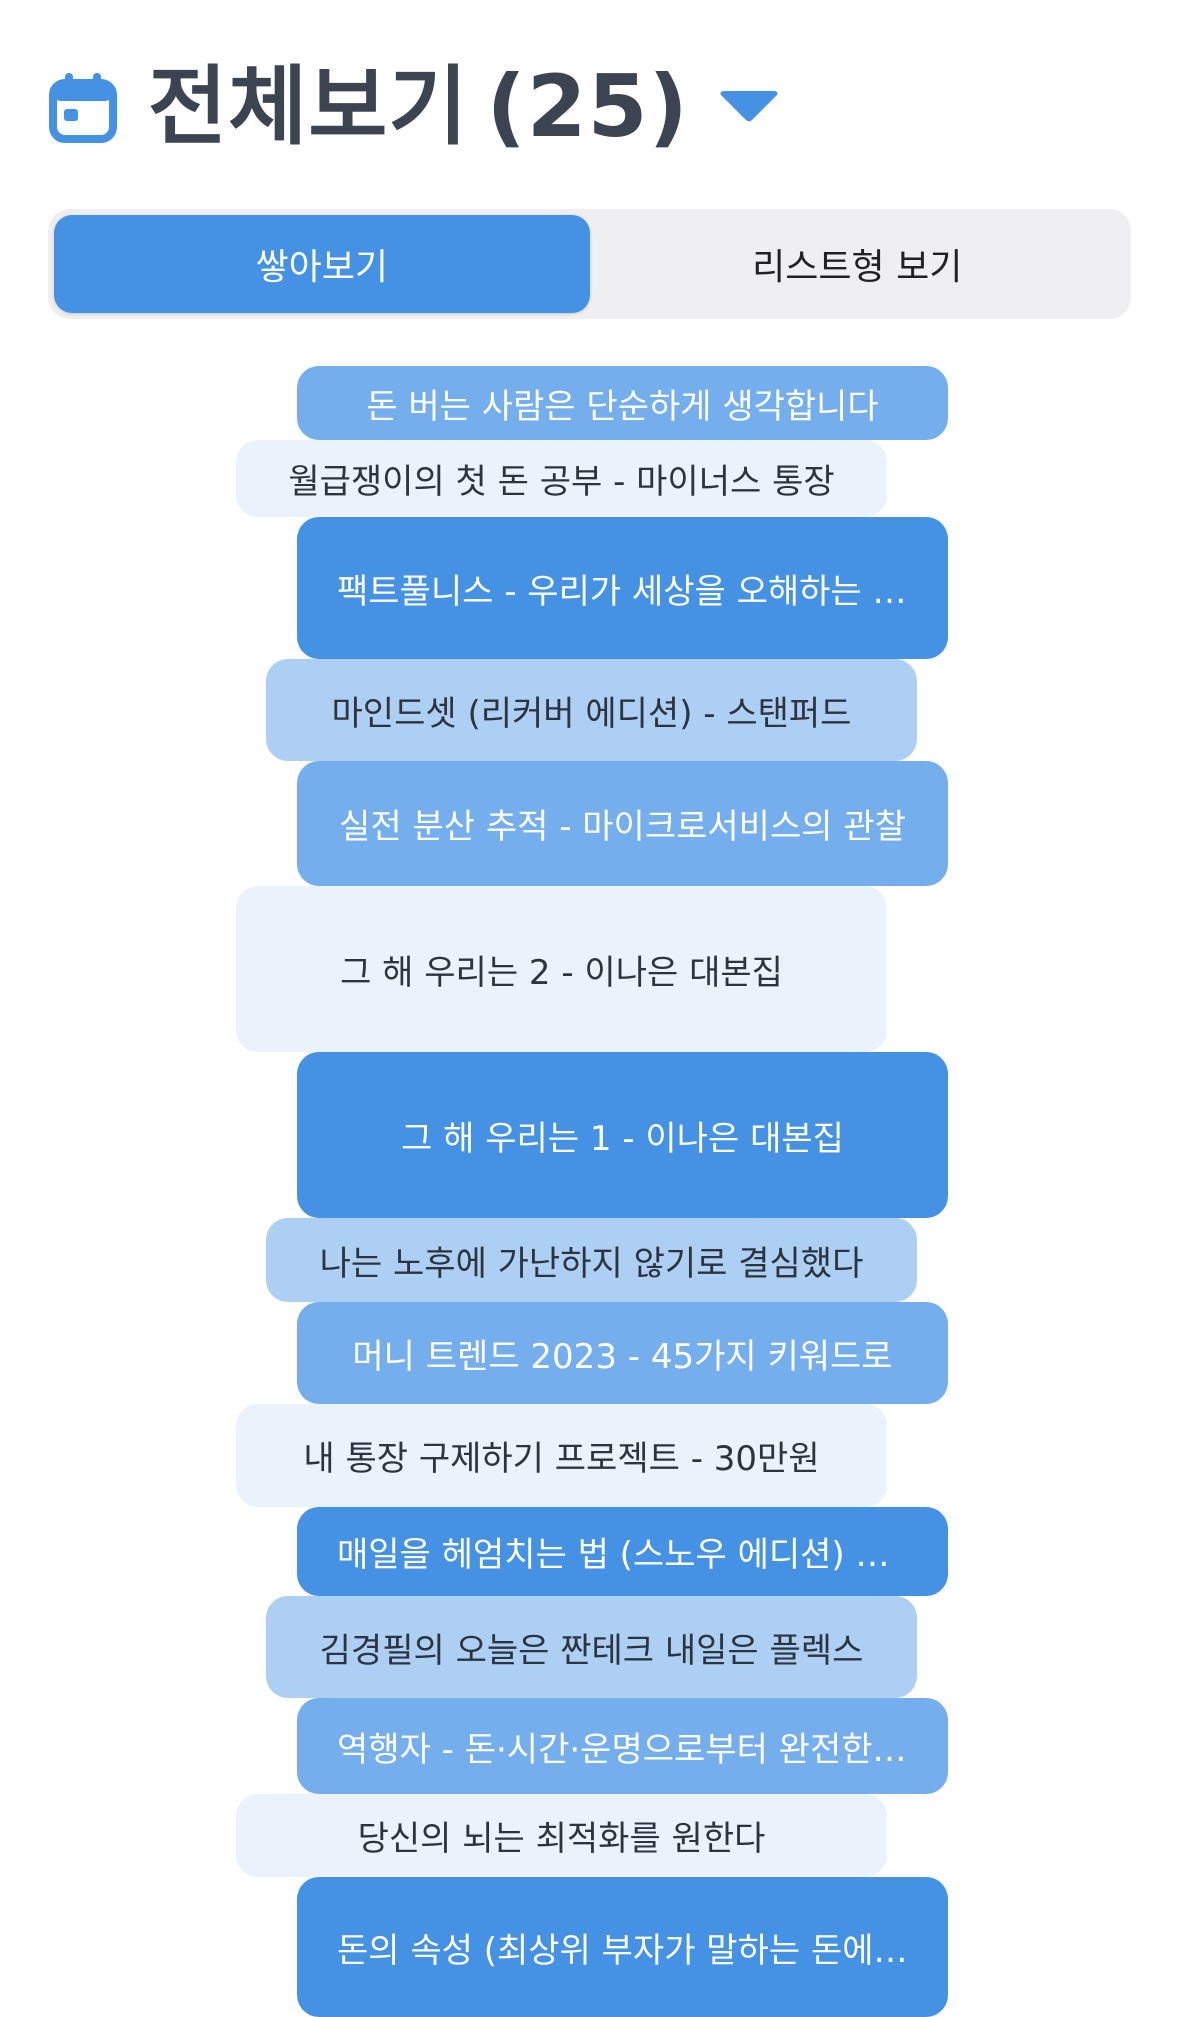 The image size is (1179, 2017). I want to click on book-title: 그 해 우리는 2 - 이나은 대본집, so click(561, 972).